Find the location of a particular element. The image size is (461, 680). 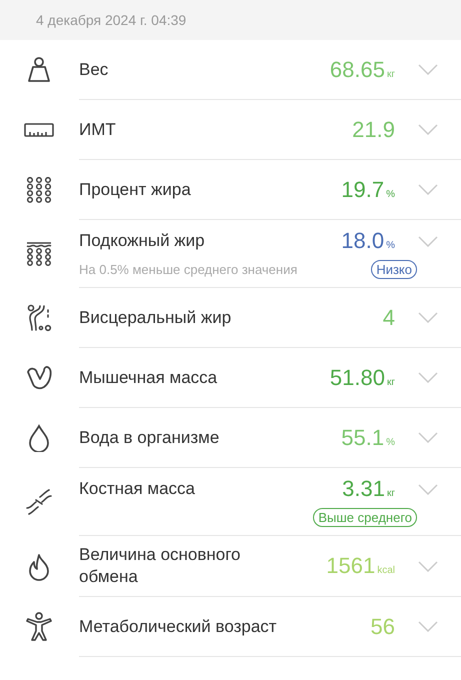

measurement-date: 4 декабря 2024 г. 04:39 is located at coordinates (111, 20).